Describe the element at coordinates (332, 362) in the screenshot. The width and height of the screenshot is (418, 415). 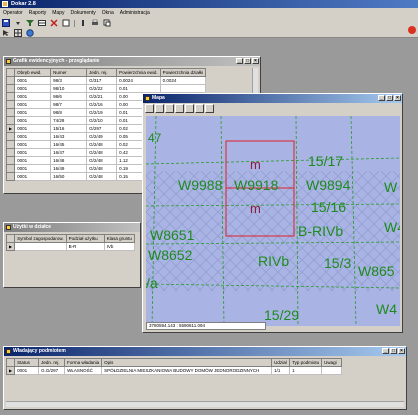
I see `column-header: Uwagi` at that location.